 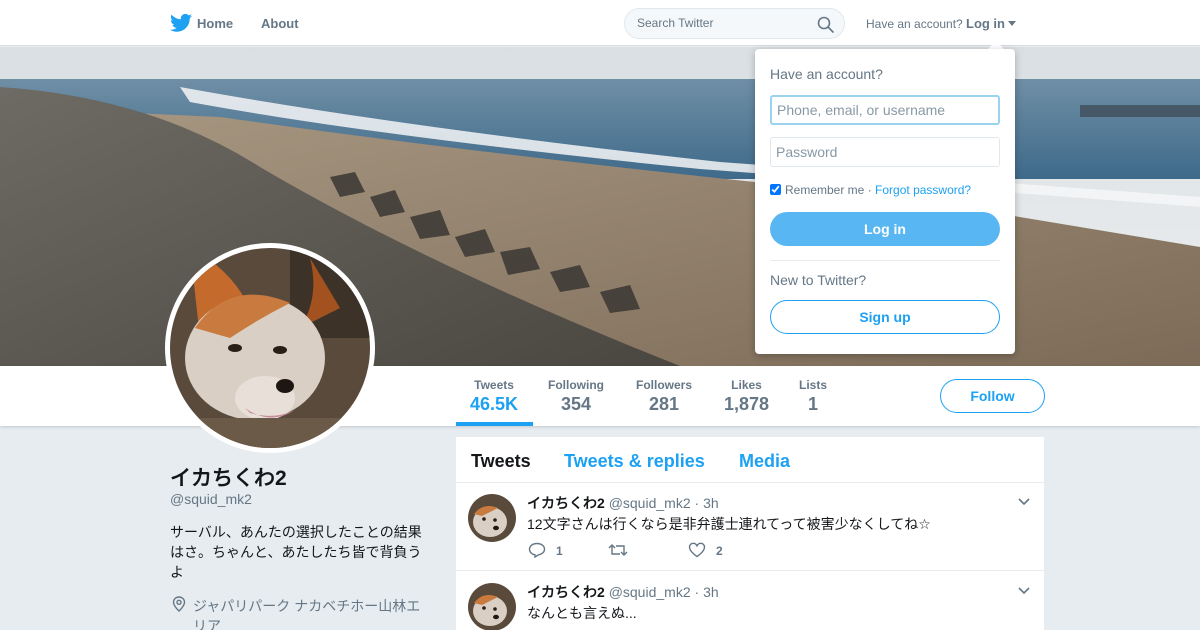 What do you see at coordinates (634, 461) in the screenshot?
I see `tab-tweets-replies: Tweets & replies` at bounding box center [634, 461].